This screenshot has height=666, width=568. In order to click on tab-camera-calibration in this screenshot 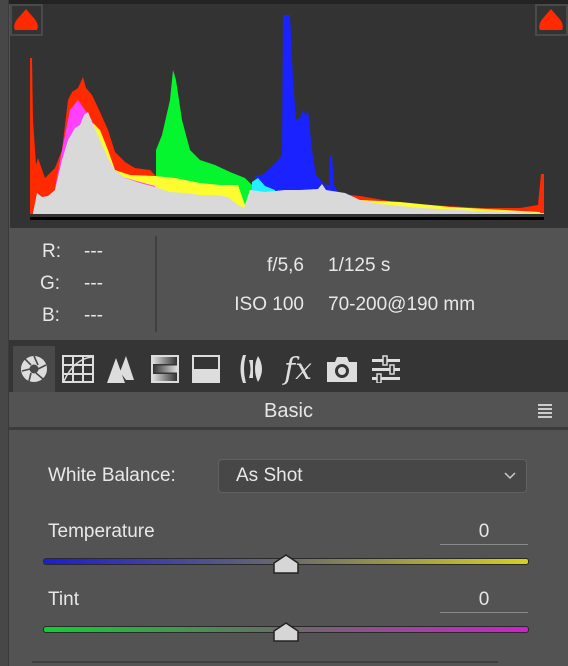, I will do `click(342, 369)`.